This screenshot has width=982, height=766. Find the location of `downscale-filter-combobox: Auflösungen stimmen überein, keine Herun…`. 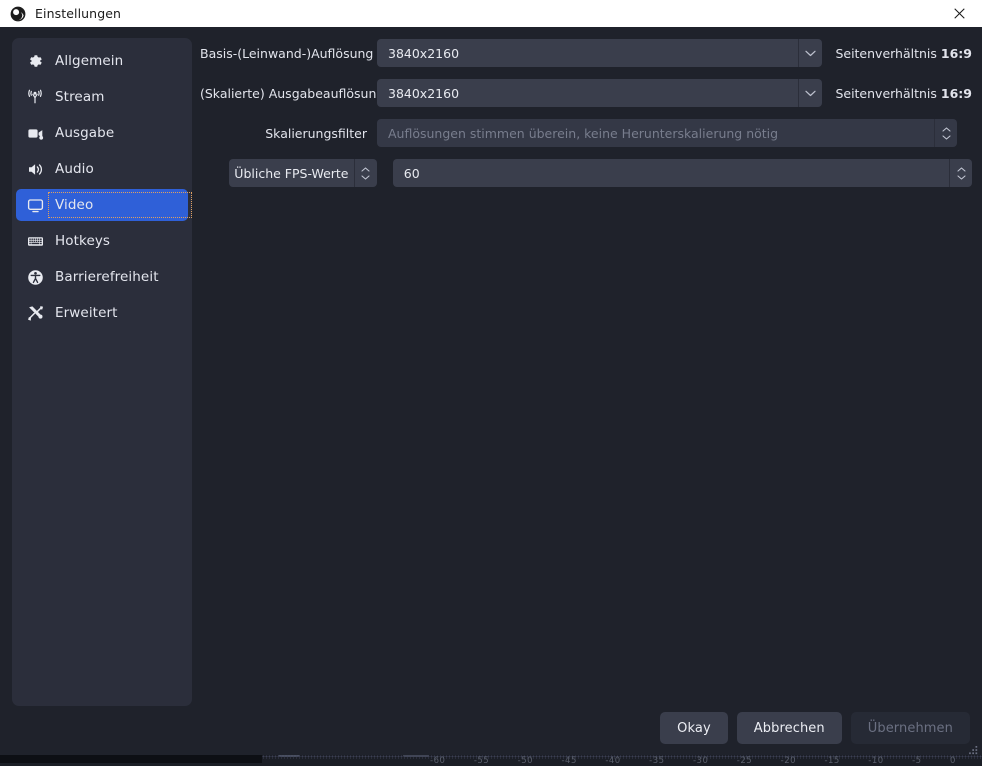

downscale-filter-combobox: Auflösungen stimmen überein, keine Herun… is located at coordinates (667, 133).